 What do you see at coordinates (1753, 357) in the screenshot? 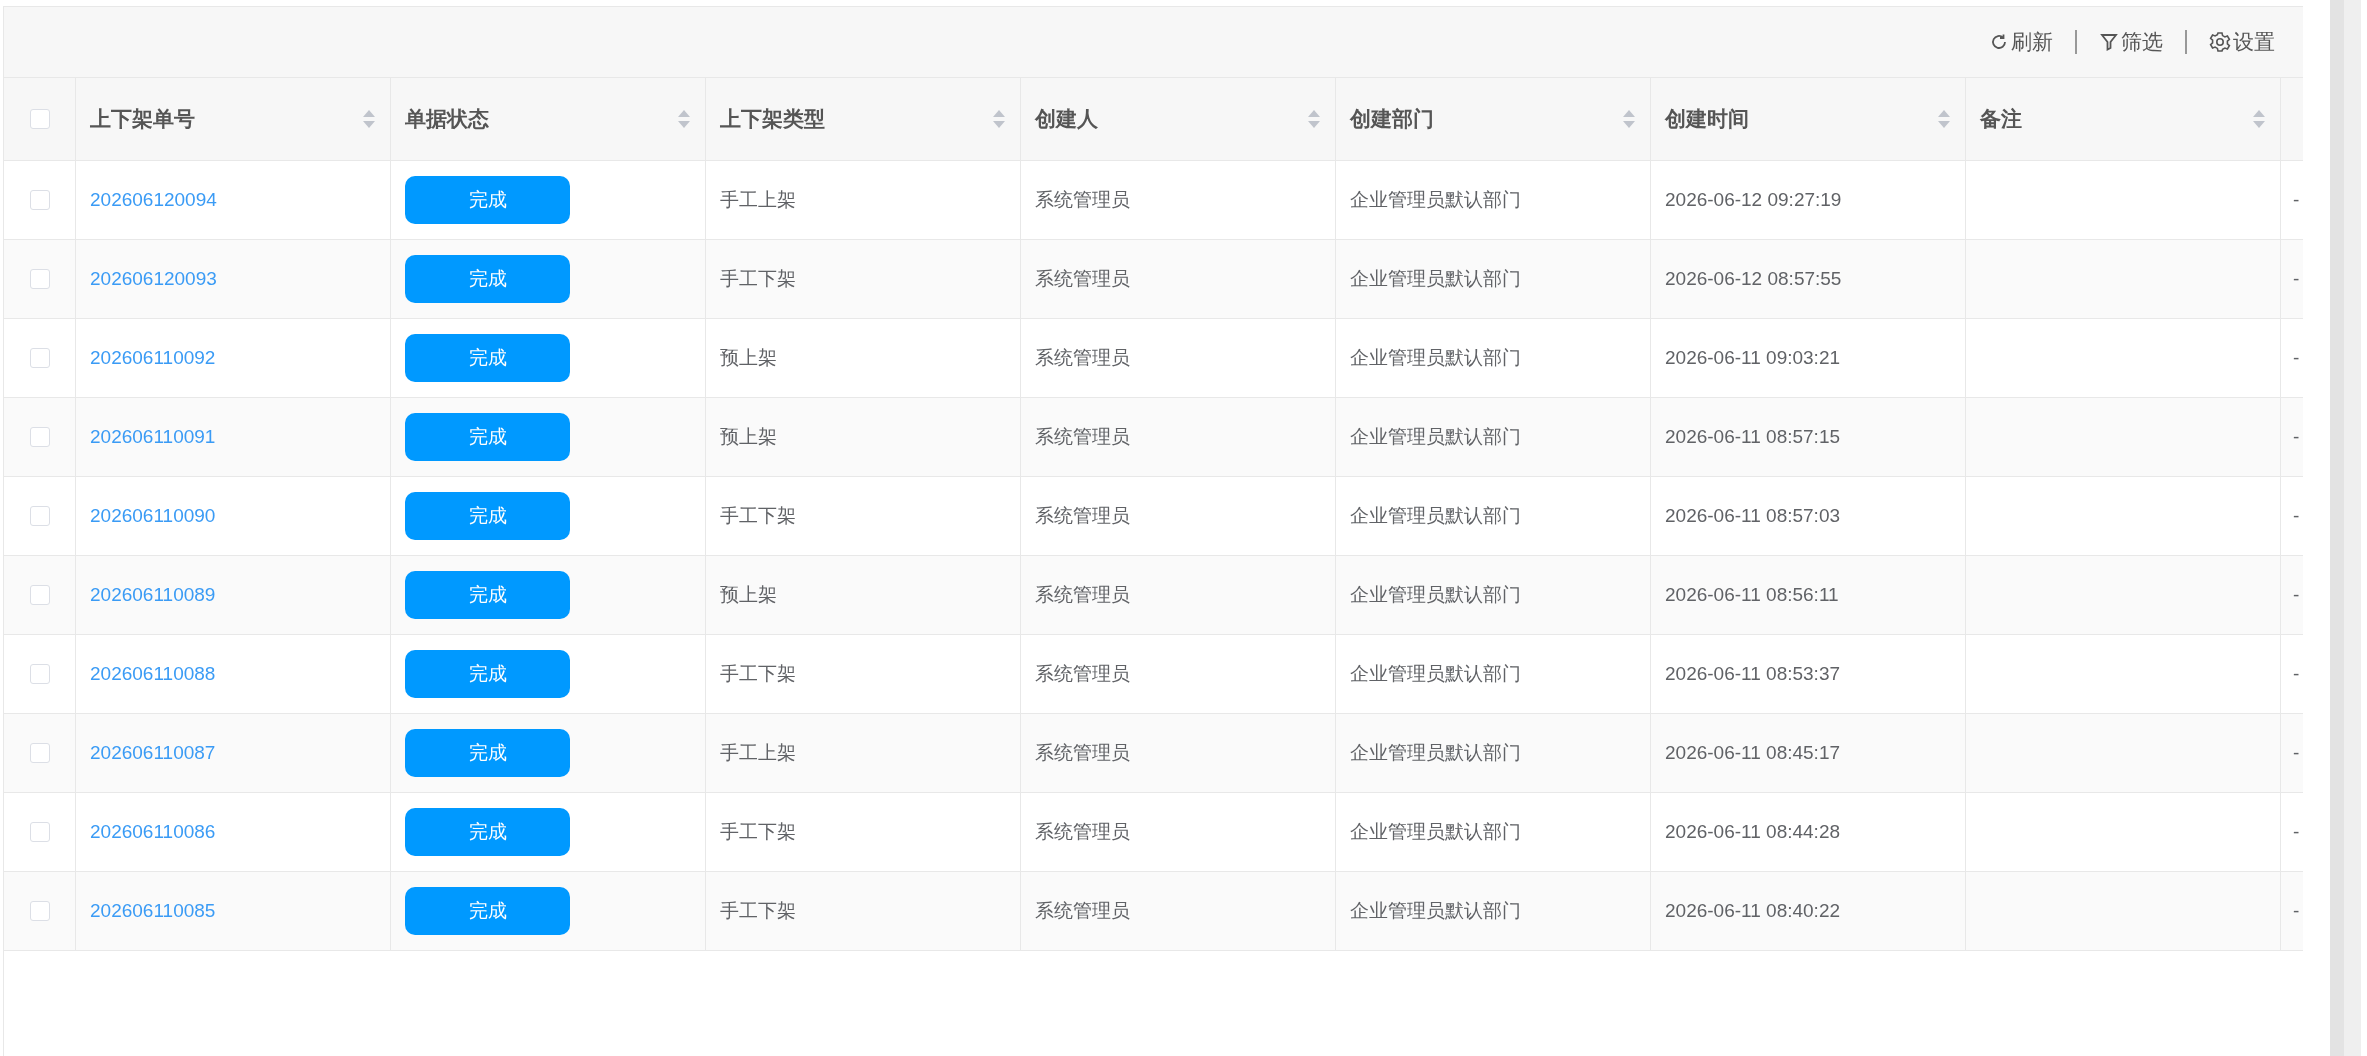
I see `table-cell-text: 2026-06-11 09:03:21` at bounding box center [1753, 357].